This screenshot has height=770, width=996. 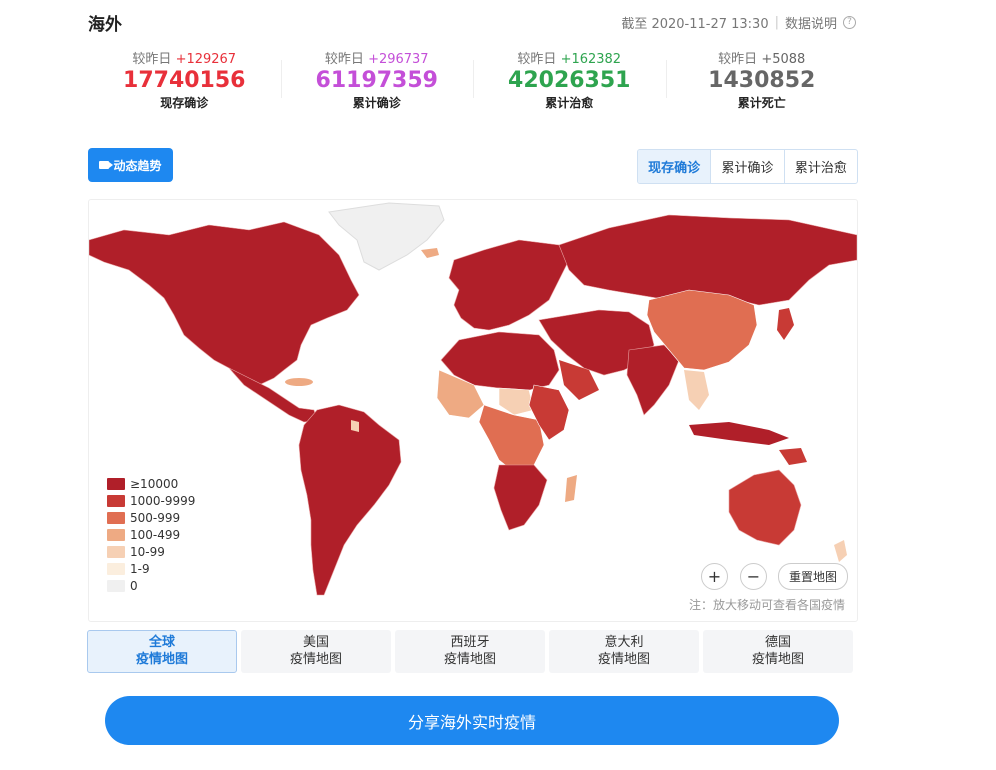 What do you see at coordinates (184, 103) in the screenshot?
I see `stat-label: 现存确诊` at bounding box center [184, 103].